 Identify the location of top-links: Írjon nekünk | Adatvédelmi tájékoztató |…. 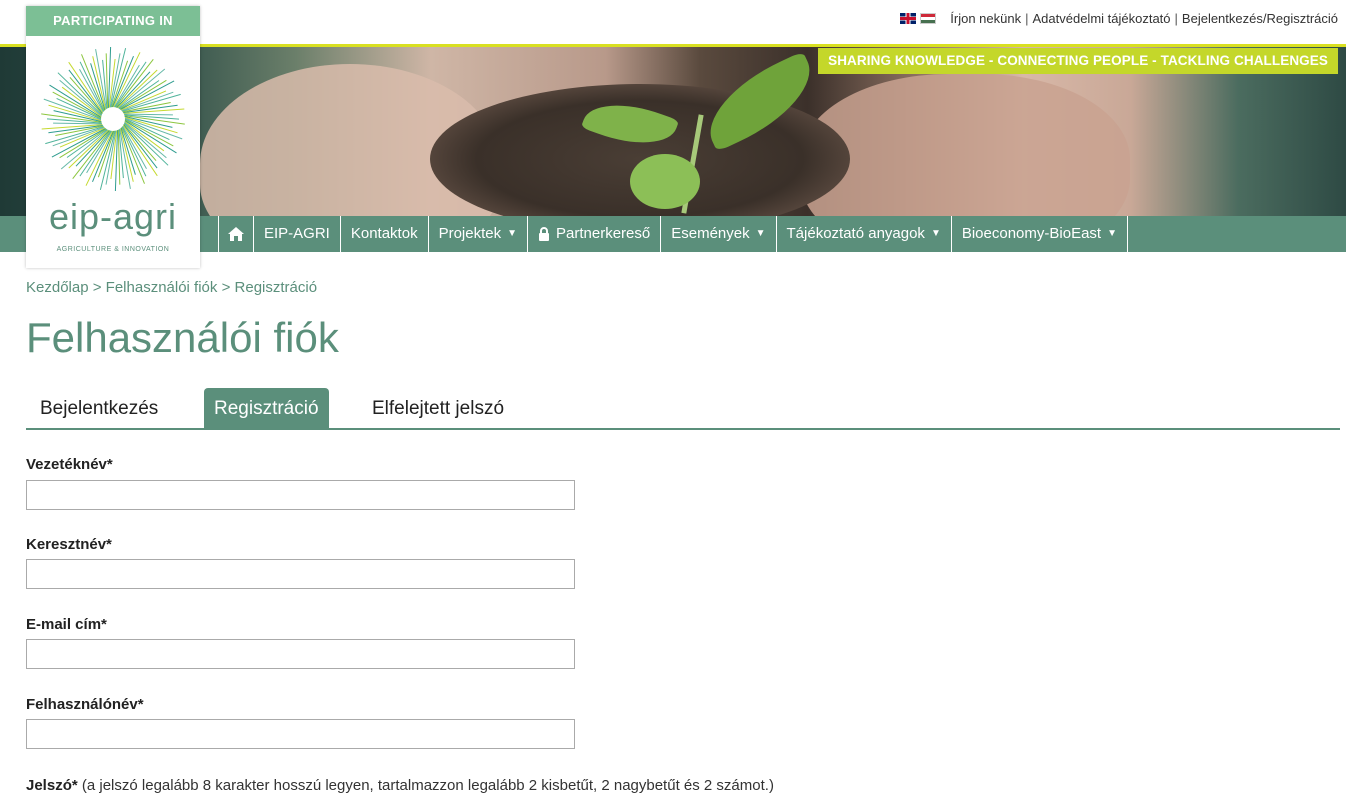
(1119, 18).